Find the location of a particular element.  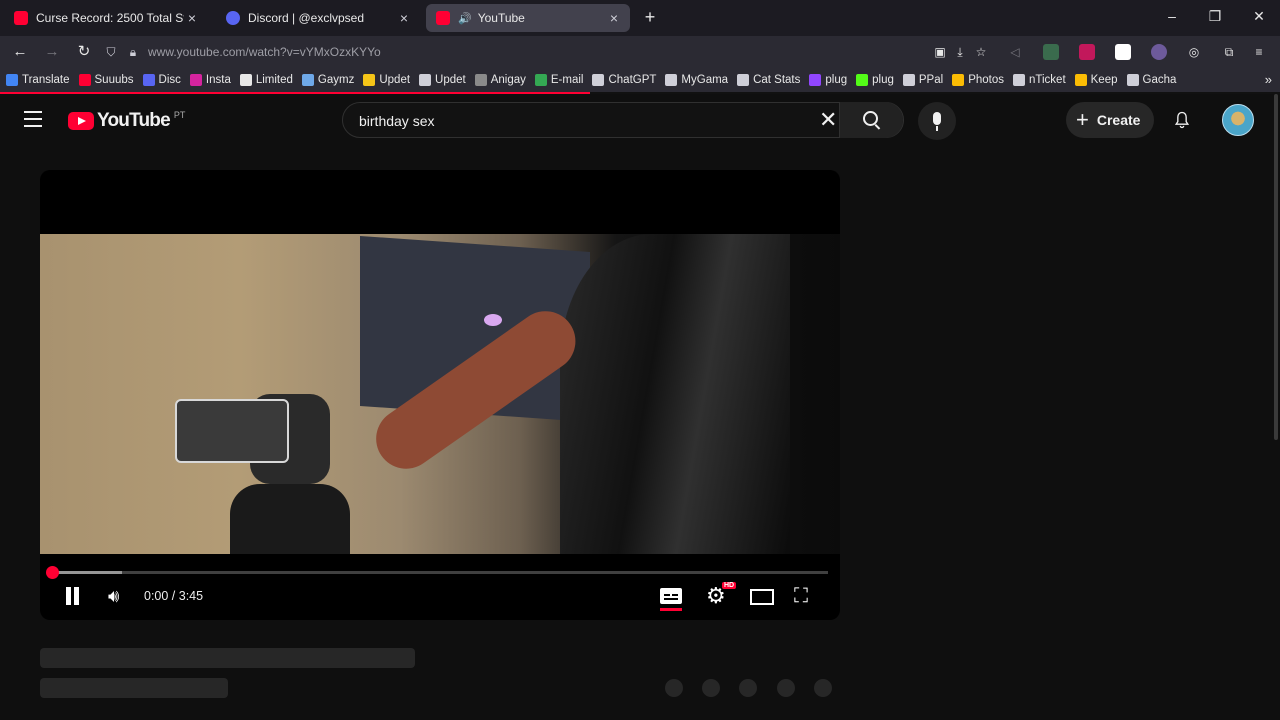

hamburger-menu-icon is located at coordinates (33, 121).